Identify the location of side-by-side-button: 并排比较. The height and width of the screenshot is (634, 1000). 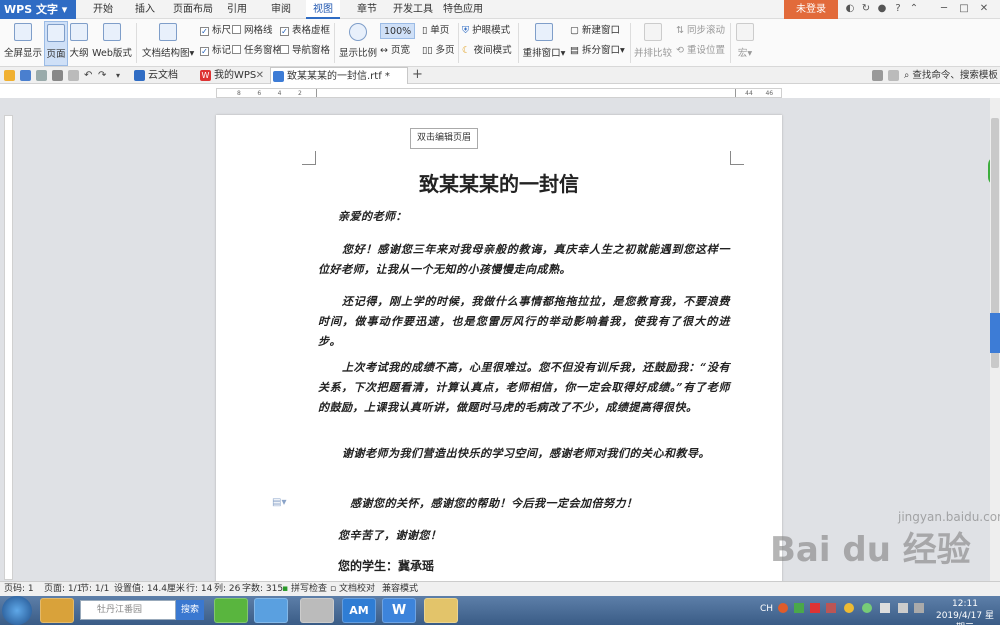
(653, 43).